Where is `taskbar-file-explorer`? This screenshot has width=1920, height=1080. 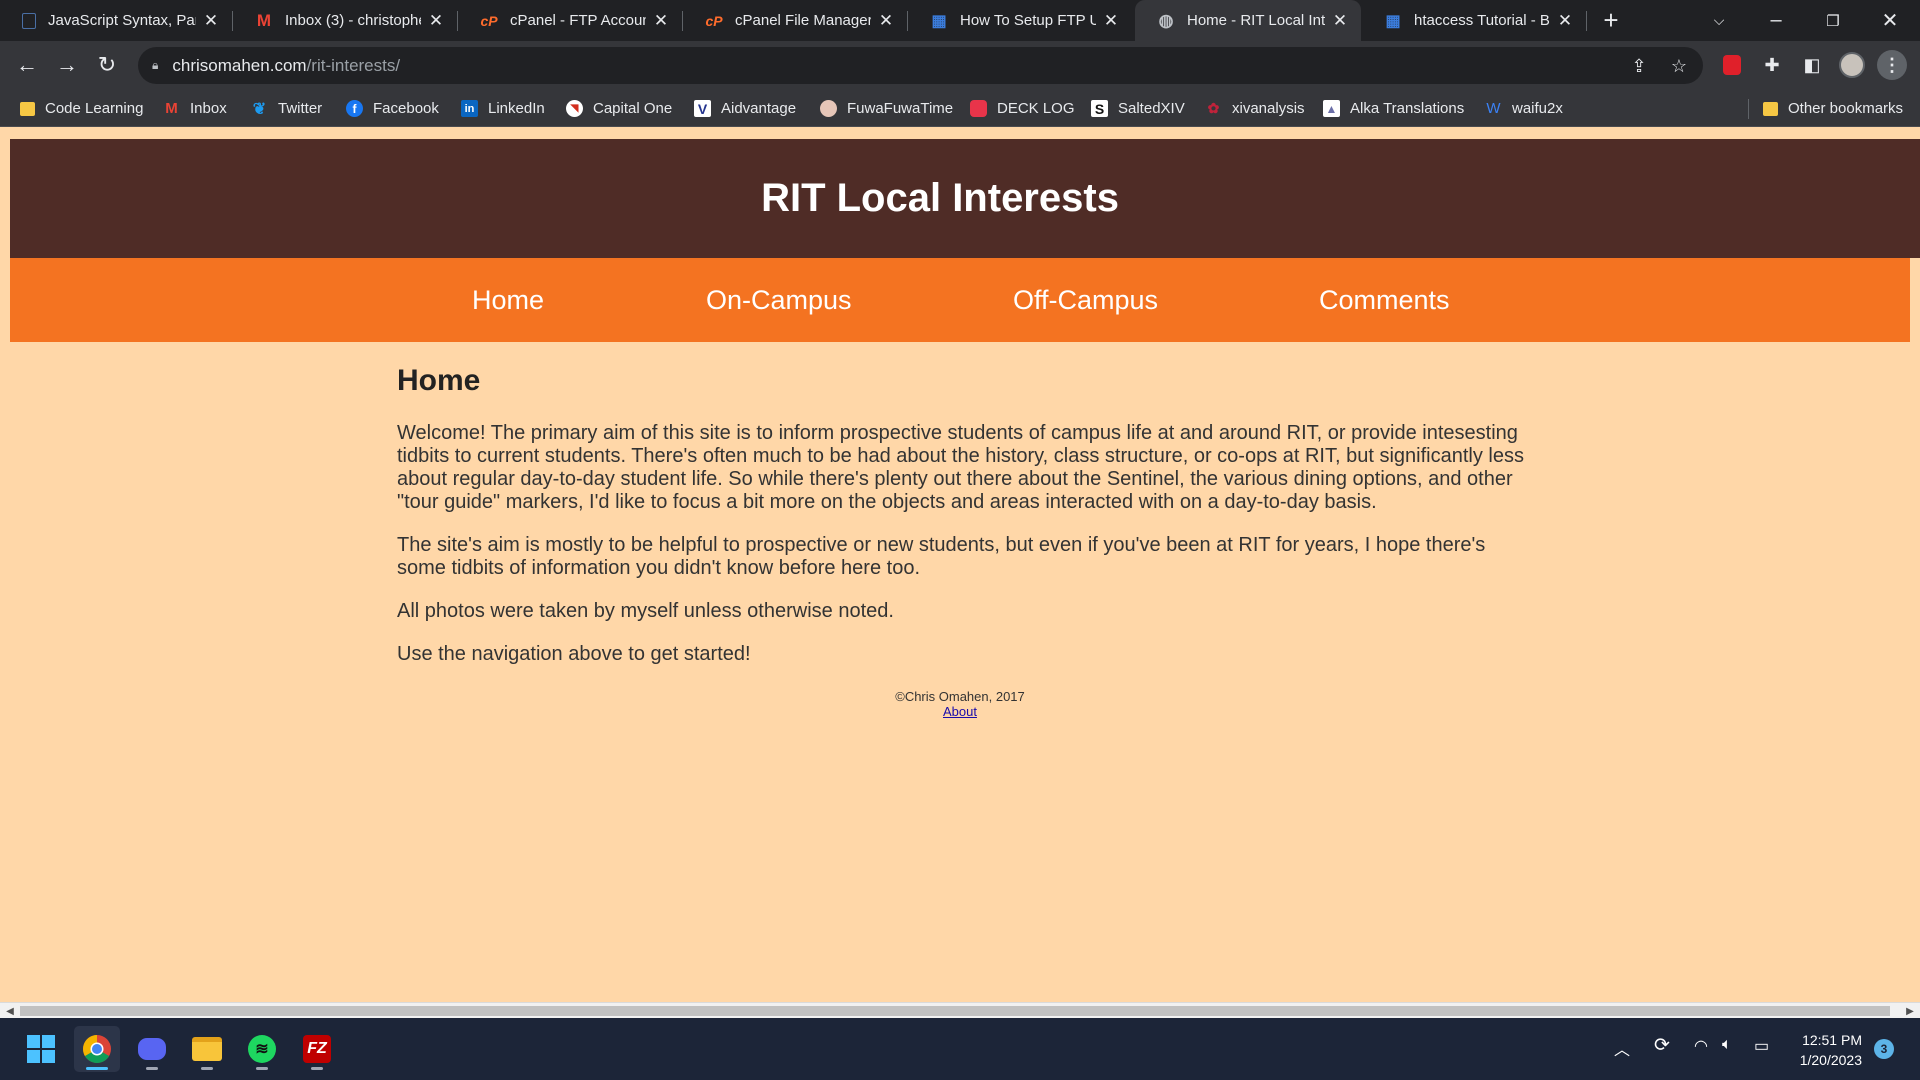 taskbar-file-explorer is located at coordinates (207, 1049).